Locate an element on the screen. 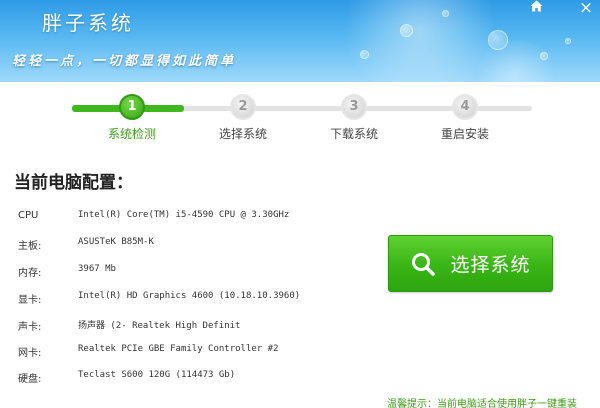 This screenshot has height=408, width=600. config-key: 网卡: is located at coordinates (30, 353).